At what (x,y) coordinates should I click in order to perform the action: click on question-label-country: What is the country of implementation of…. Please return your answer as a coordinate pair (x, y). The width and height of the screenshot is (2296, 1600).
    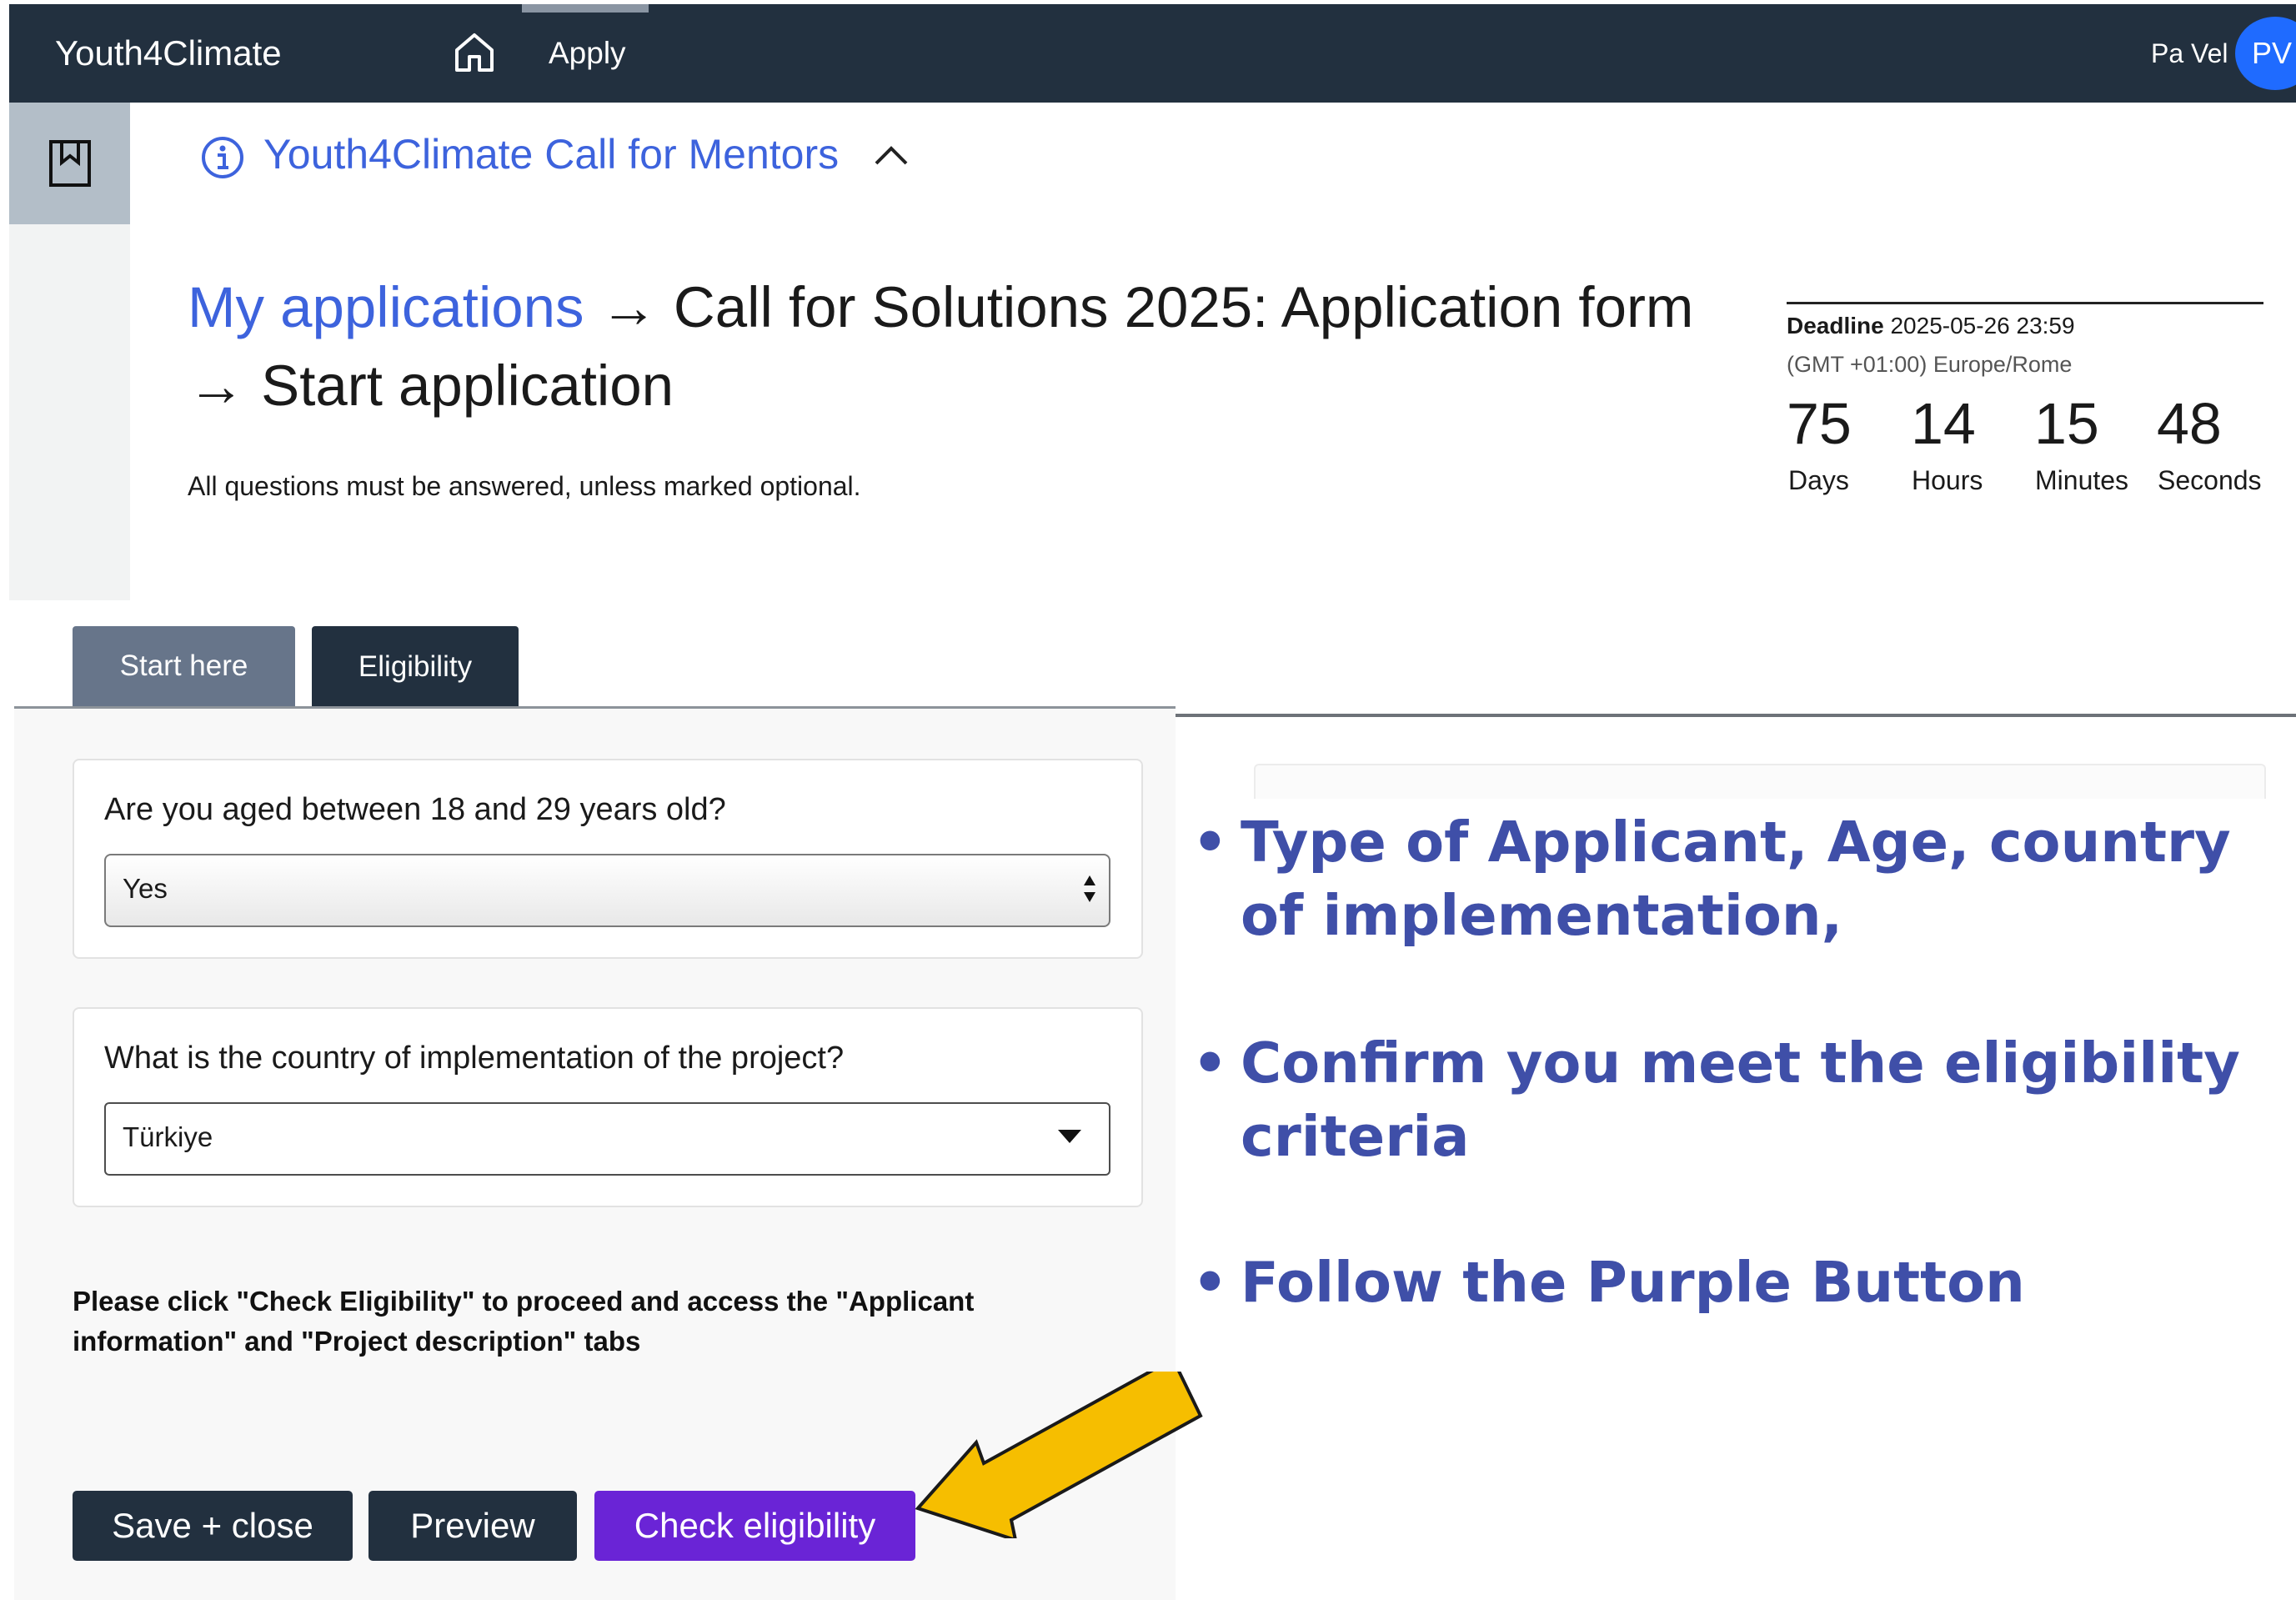
    Looking at the image, I should click on (475, 1058).